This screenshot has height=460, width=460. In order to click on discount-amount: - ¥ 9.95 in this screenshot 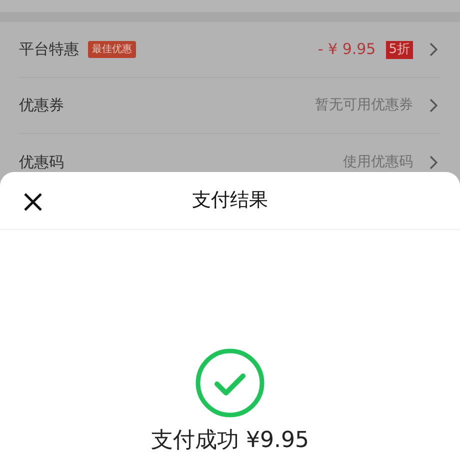, I will do `click(347, 49)`.